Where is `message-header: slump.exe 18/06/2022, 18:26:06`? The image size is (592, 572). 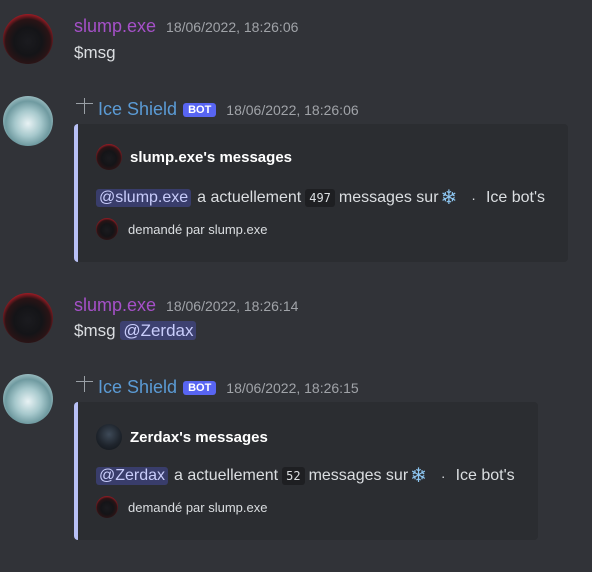 message-header: slump.exe 18/06/2022, 18:26:06 is located at coordinates (186, 26).